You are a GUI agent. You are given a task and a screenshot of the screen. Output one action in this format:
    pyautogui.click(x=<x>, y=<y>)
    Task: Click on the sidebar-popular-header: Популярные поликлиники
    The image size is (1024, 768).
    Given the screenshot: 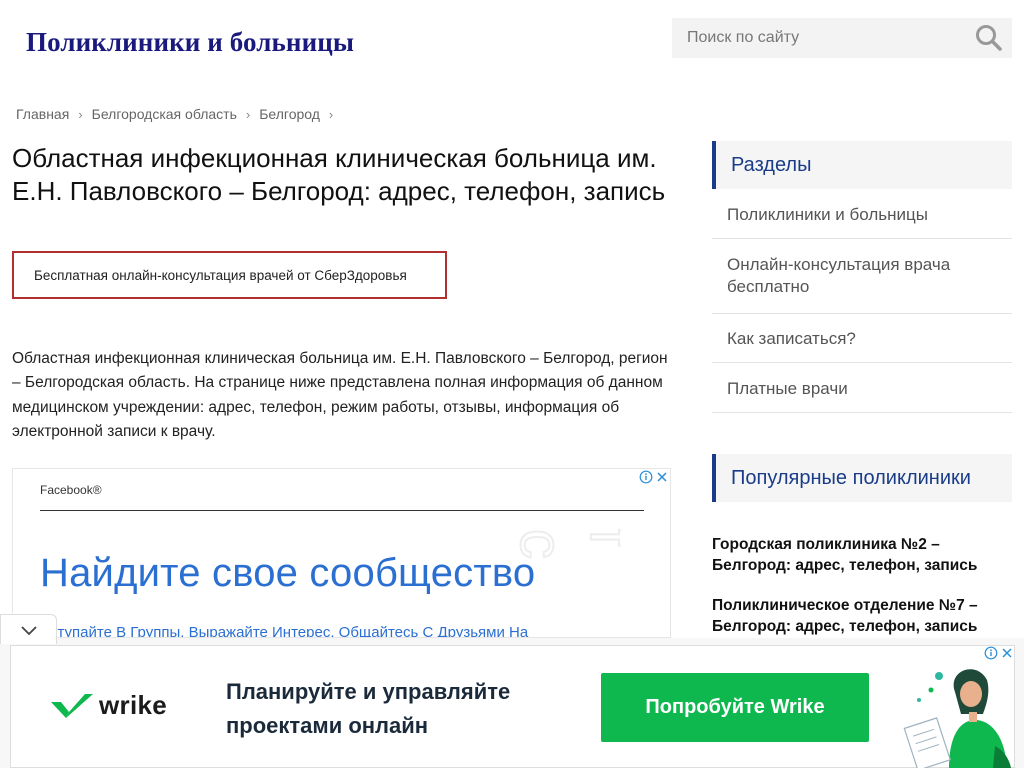 What is the action you would take?
    pyautogui.click(x=862, y=478)
    